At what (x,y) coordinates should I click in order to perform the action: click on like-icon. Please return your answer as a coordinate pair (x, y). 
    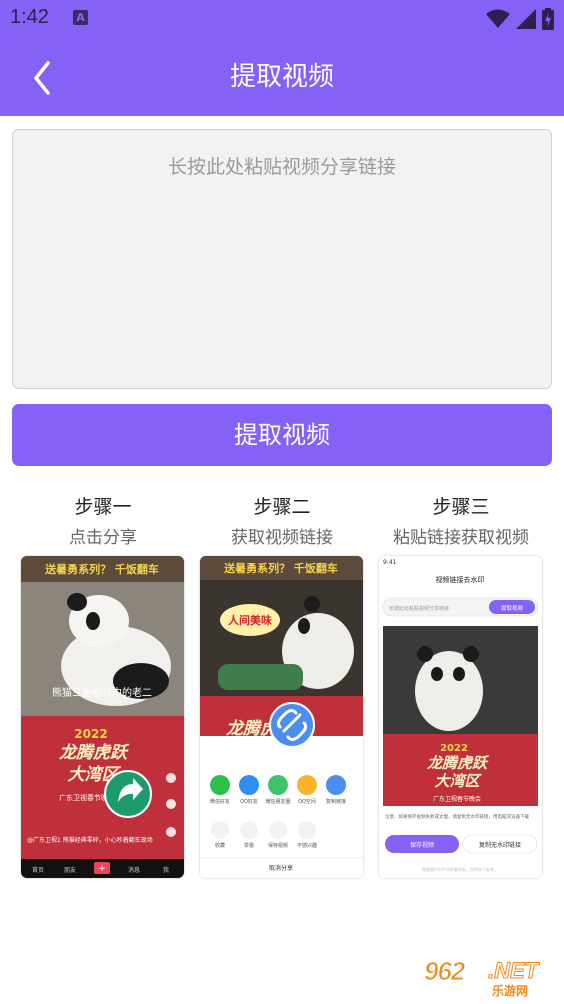
    Looking at the image, I should click on (171, 778).